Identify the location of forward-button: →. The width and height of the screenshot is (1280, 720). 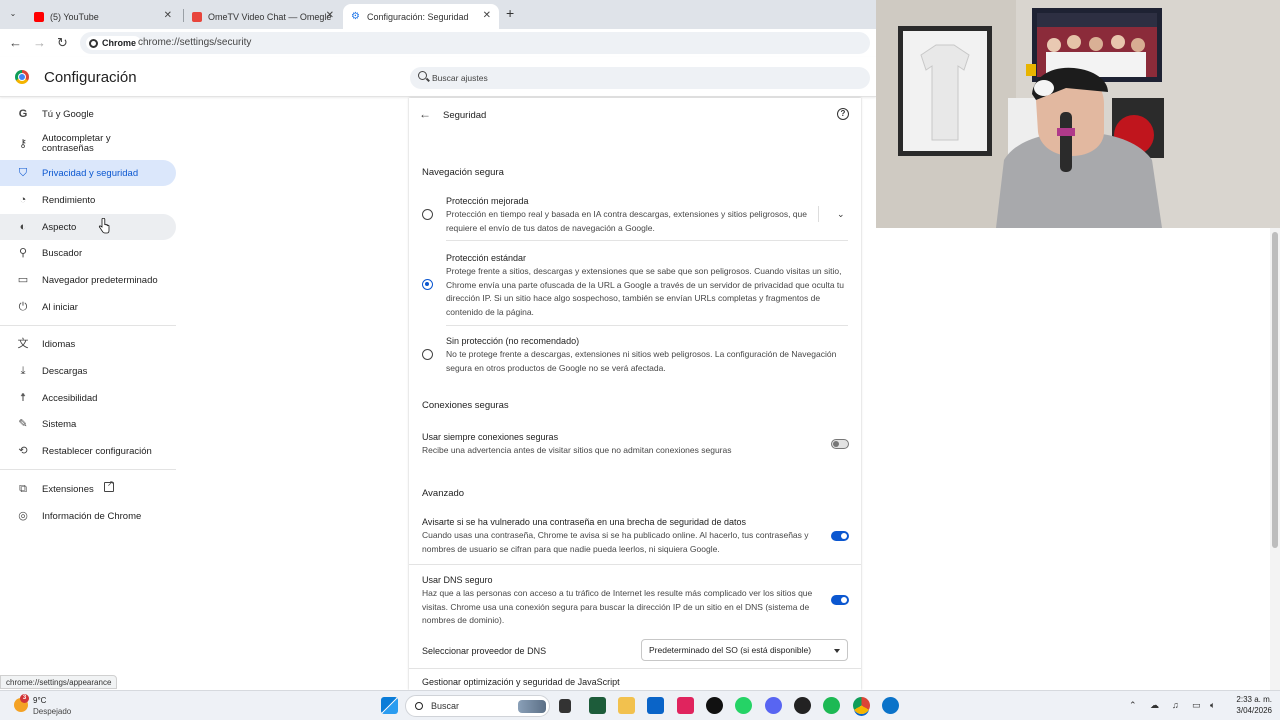
(39, 43).